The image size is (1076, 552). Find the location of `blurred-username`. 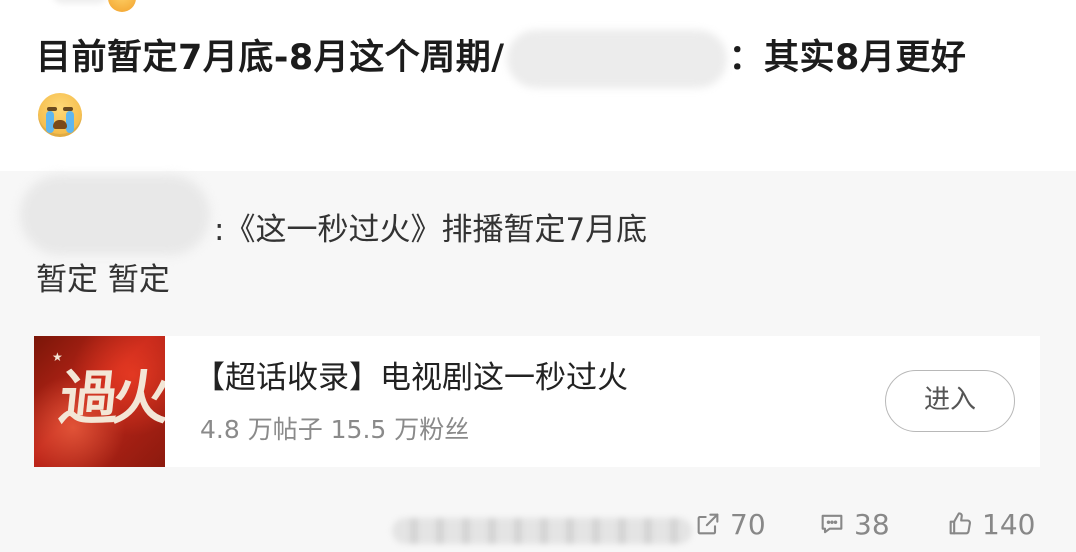

blurred-username is located at coordinates (115, 215).